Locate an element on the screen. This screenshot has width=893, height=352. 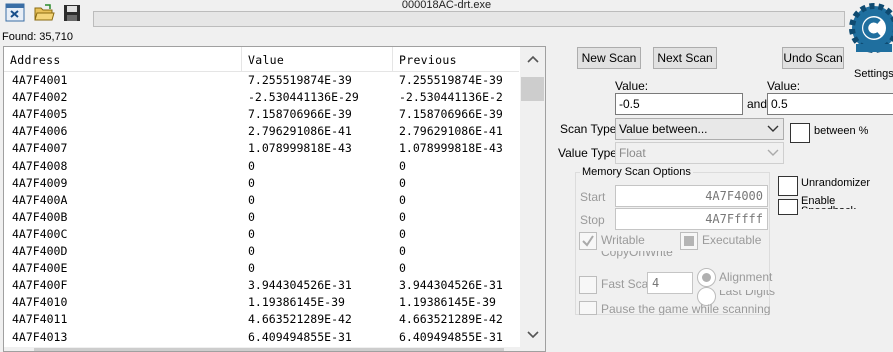
header-previous: Previous is located at coordinates (456, 59).